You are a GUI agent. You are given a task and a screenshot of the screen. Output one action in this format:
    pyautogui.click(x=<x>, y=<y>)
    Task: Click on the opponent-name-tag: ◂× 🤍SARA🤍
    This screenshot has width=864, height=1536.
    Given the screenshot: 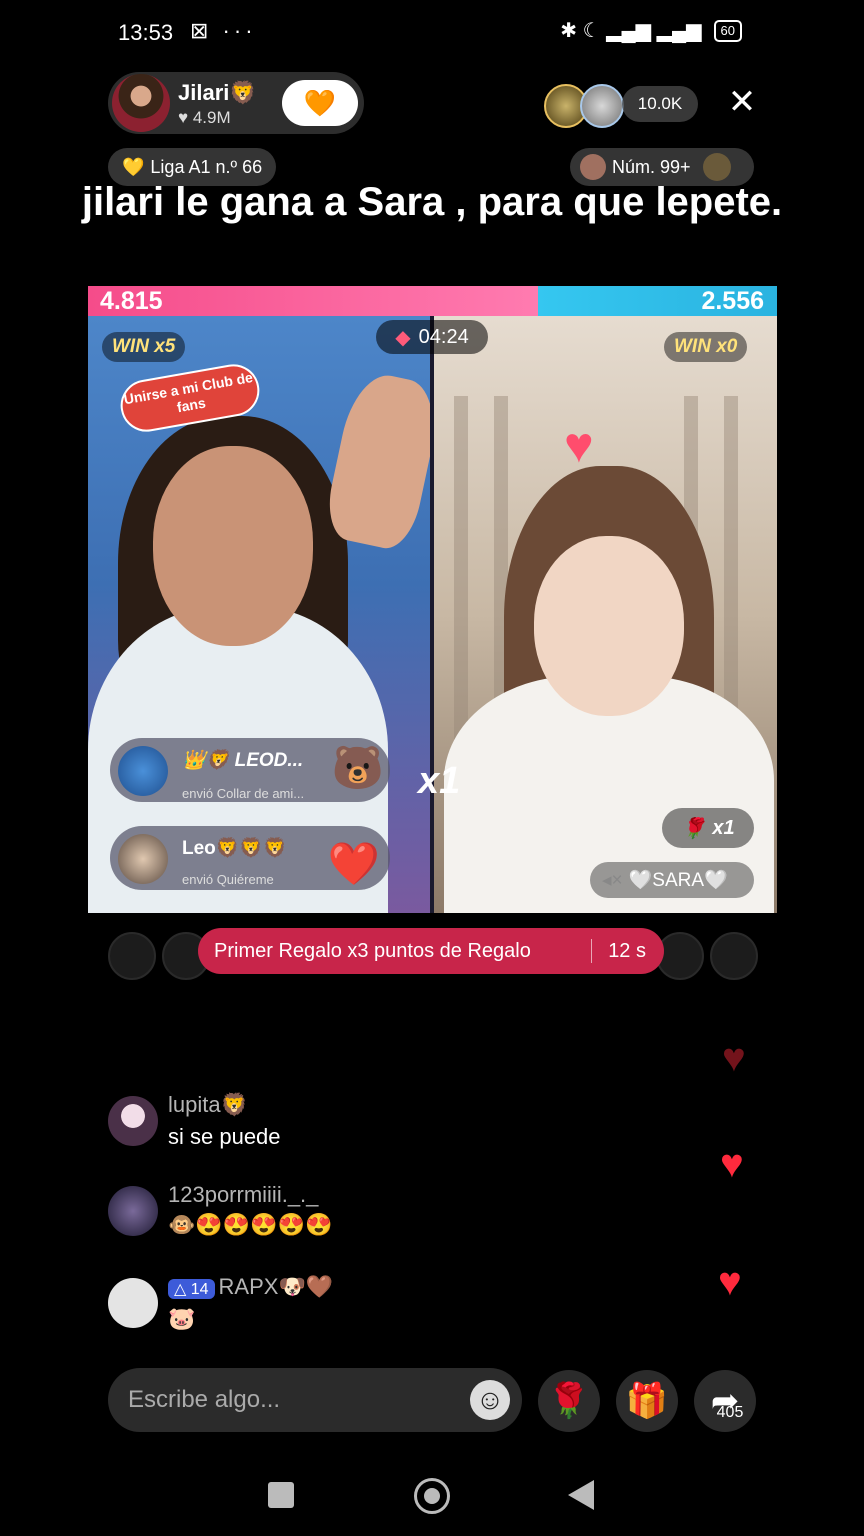 What is the action you would take?
    pyautogui.click(x=672, y=880)
    